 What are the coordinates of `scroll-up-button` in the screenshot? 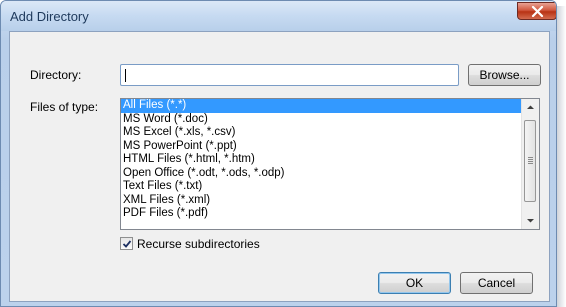 It's located at (530, 107).